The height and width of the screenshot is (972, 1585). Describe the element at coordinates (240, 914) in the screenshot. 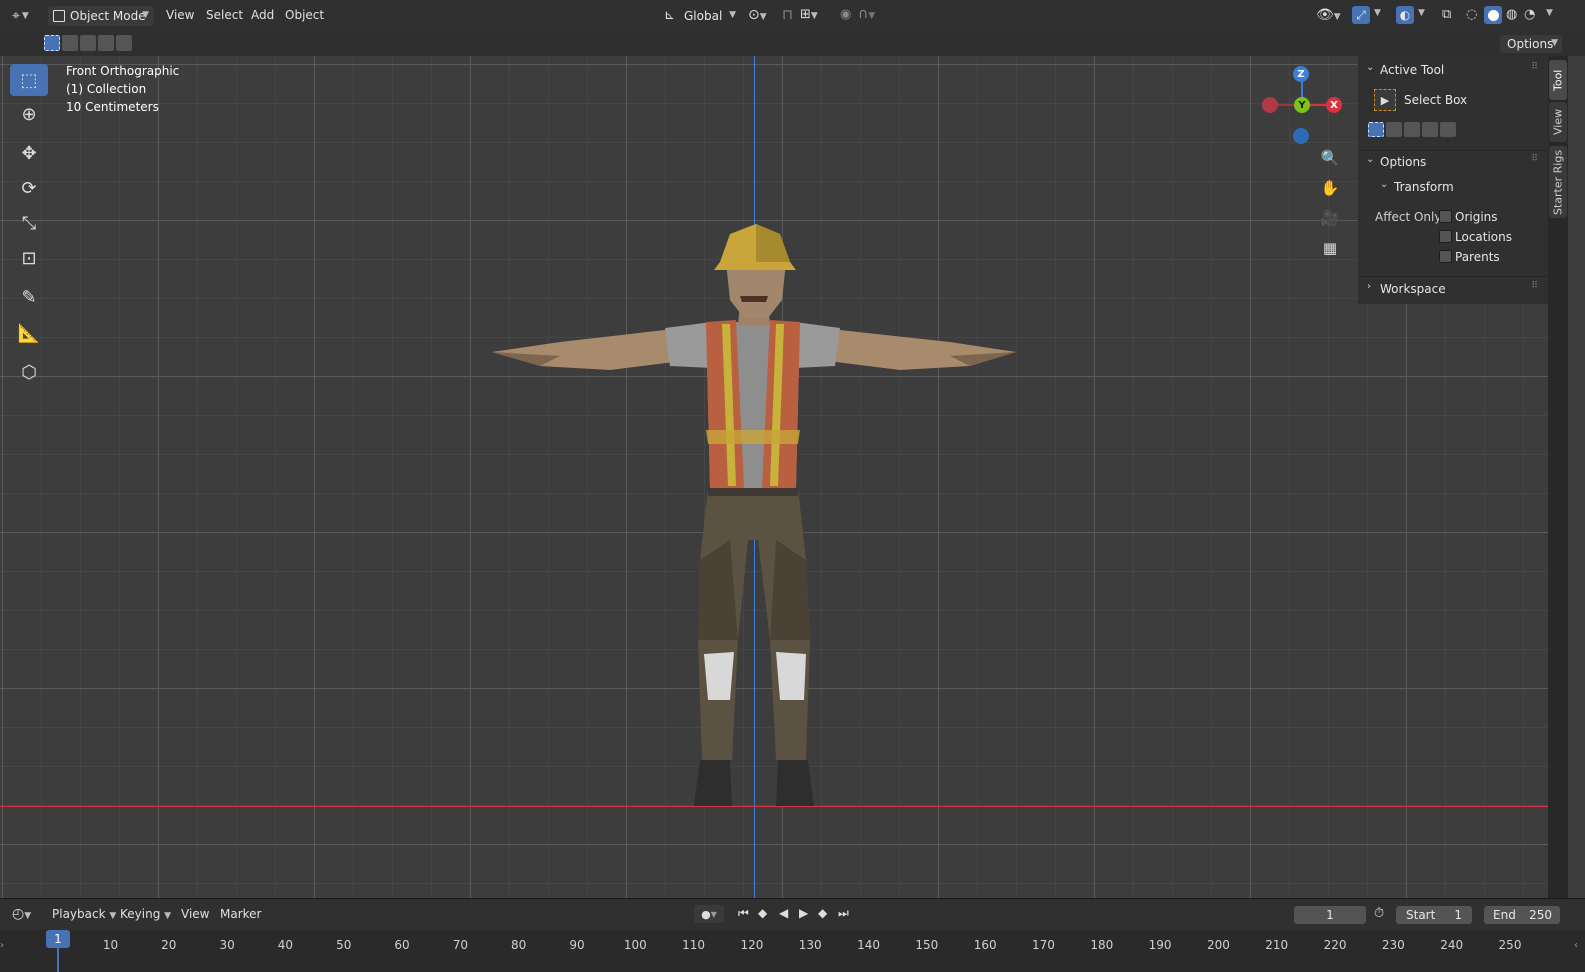

I see `marker-menu: Marker` at that location.